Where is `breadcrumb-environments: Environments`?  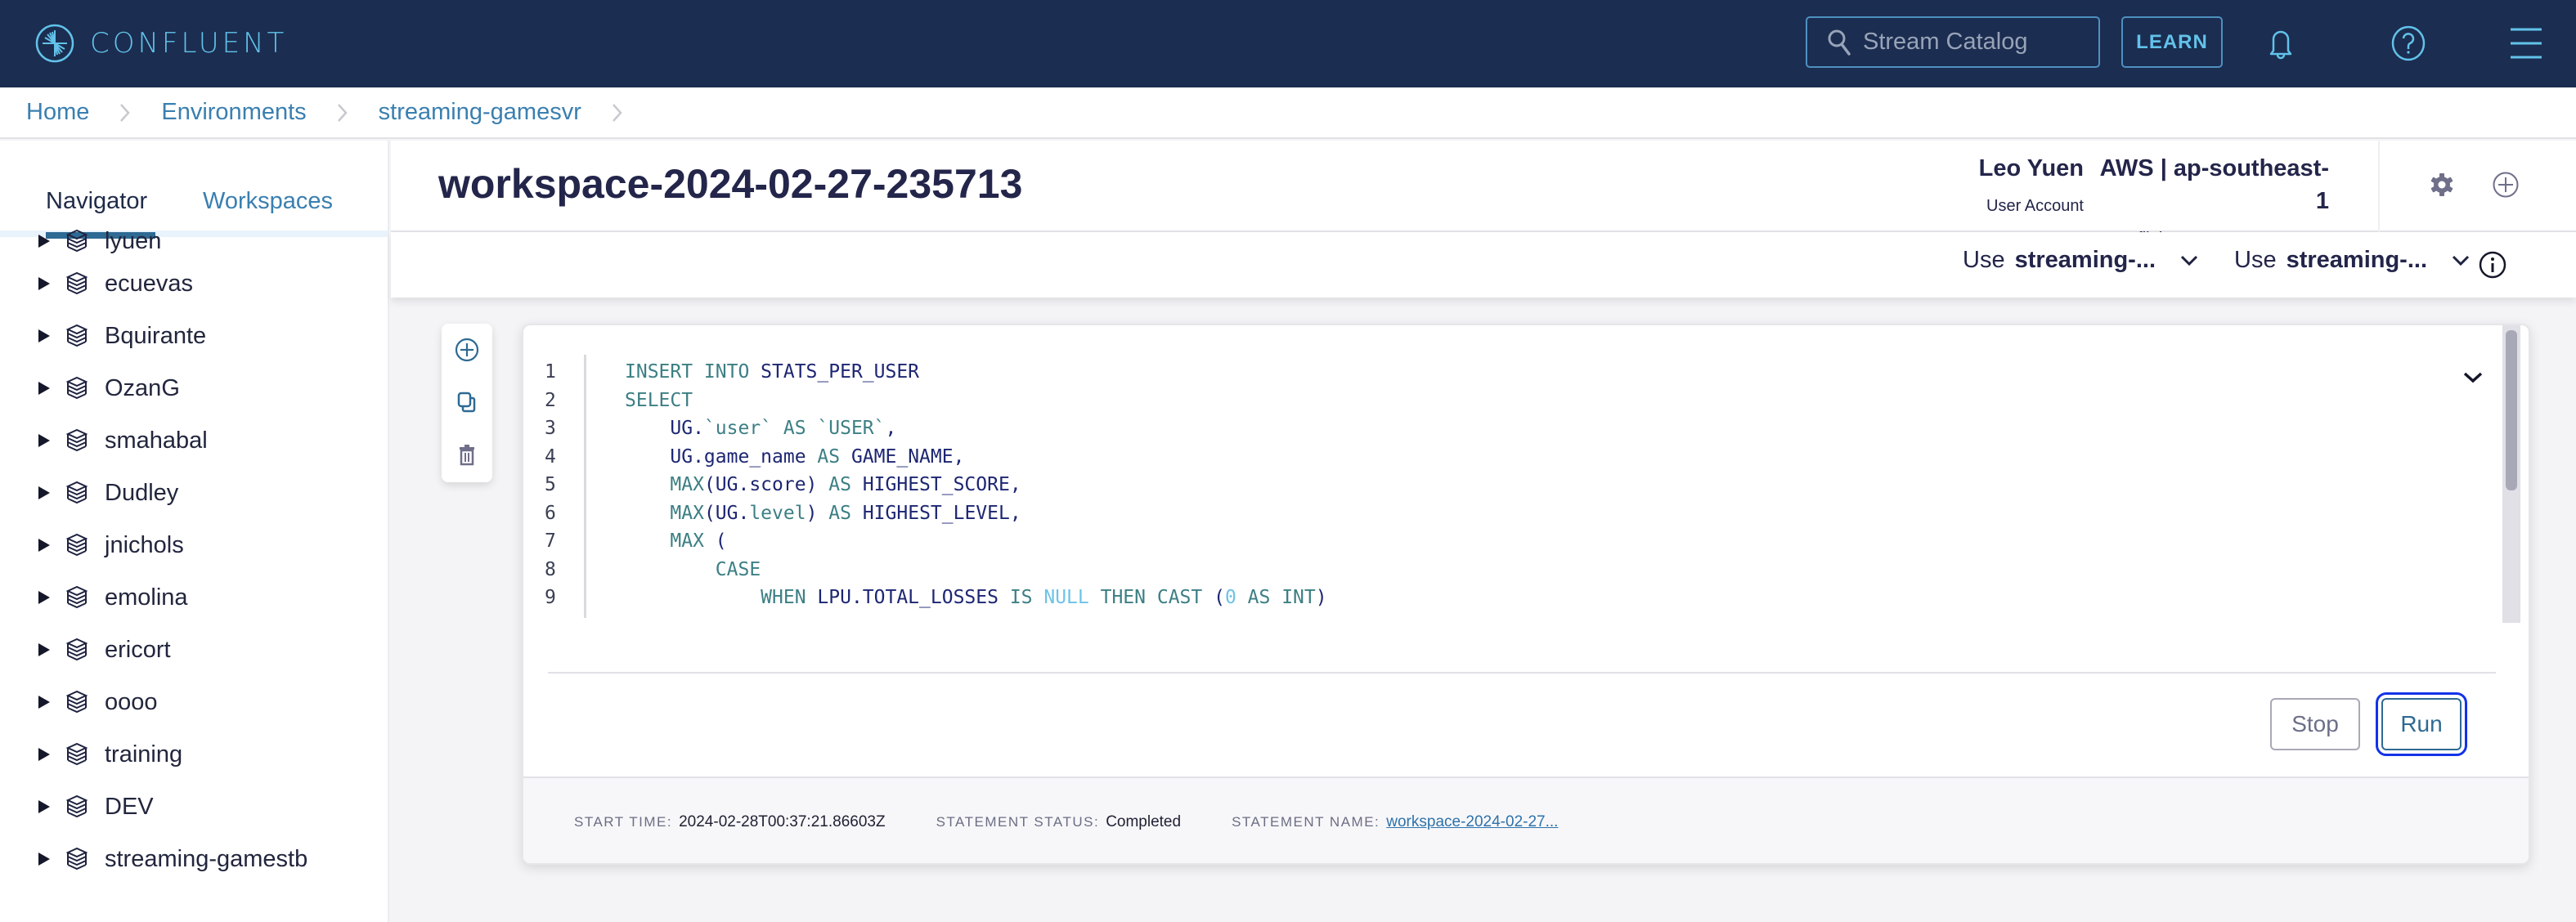 breadcrumb-environments: Environments is located at coordinates (233, 113).